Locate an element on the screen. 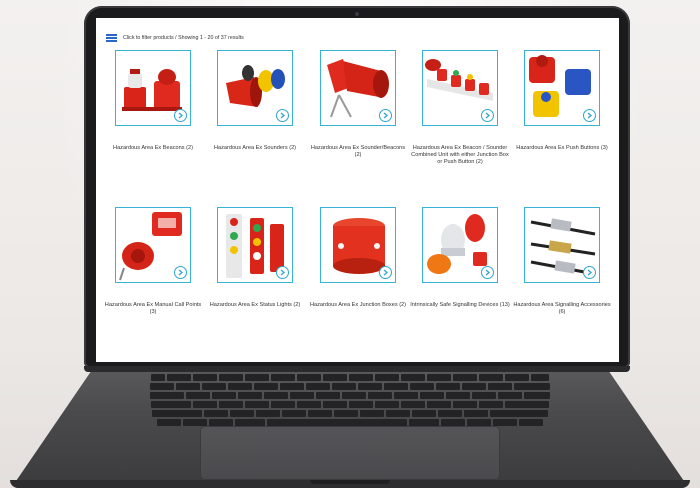 This screenshot has height=488, width=700. product-card-push-buttons: Hazardous Area Ex Push Buttons (3) is located at coordinates (562, 101).